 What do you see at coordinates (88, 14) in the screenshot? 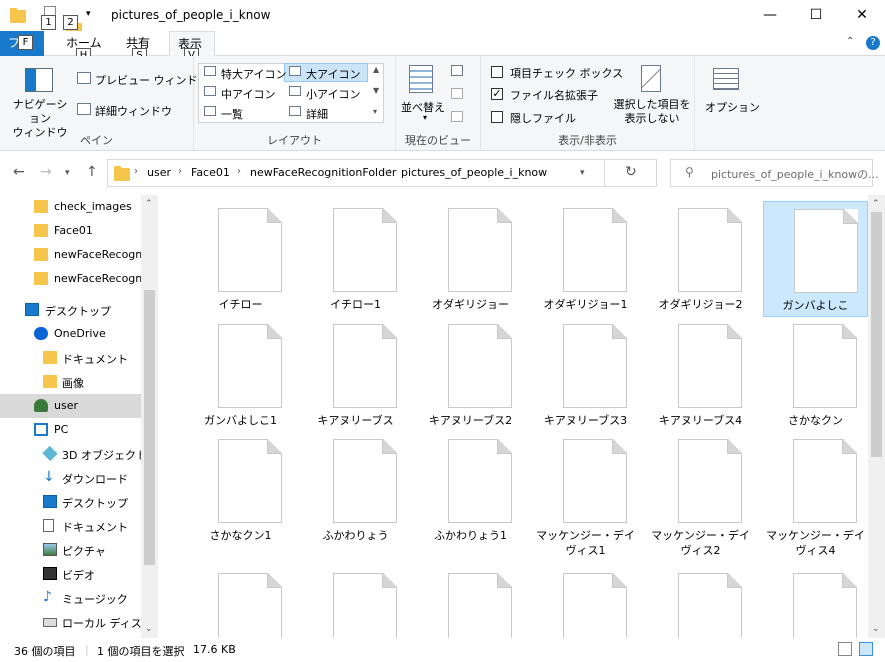
I see `quick-access-dropdown-icon: ▾` at bounding box center [88, 14].